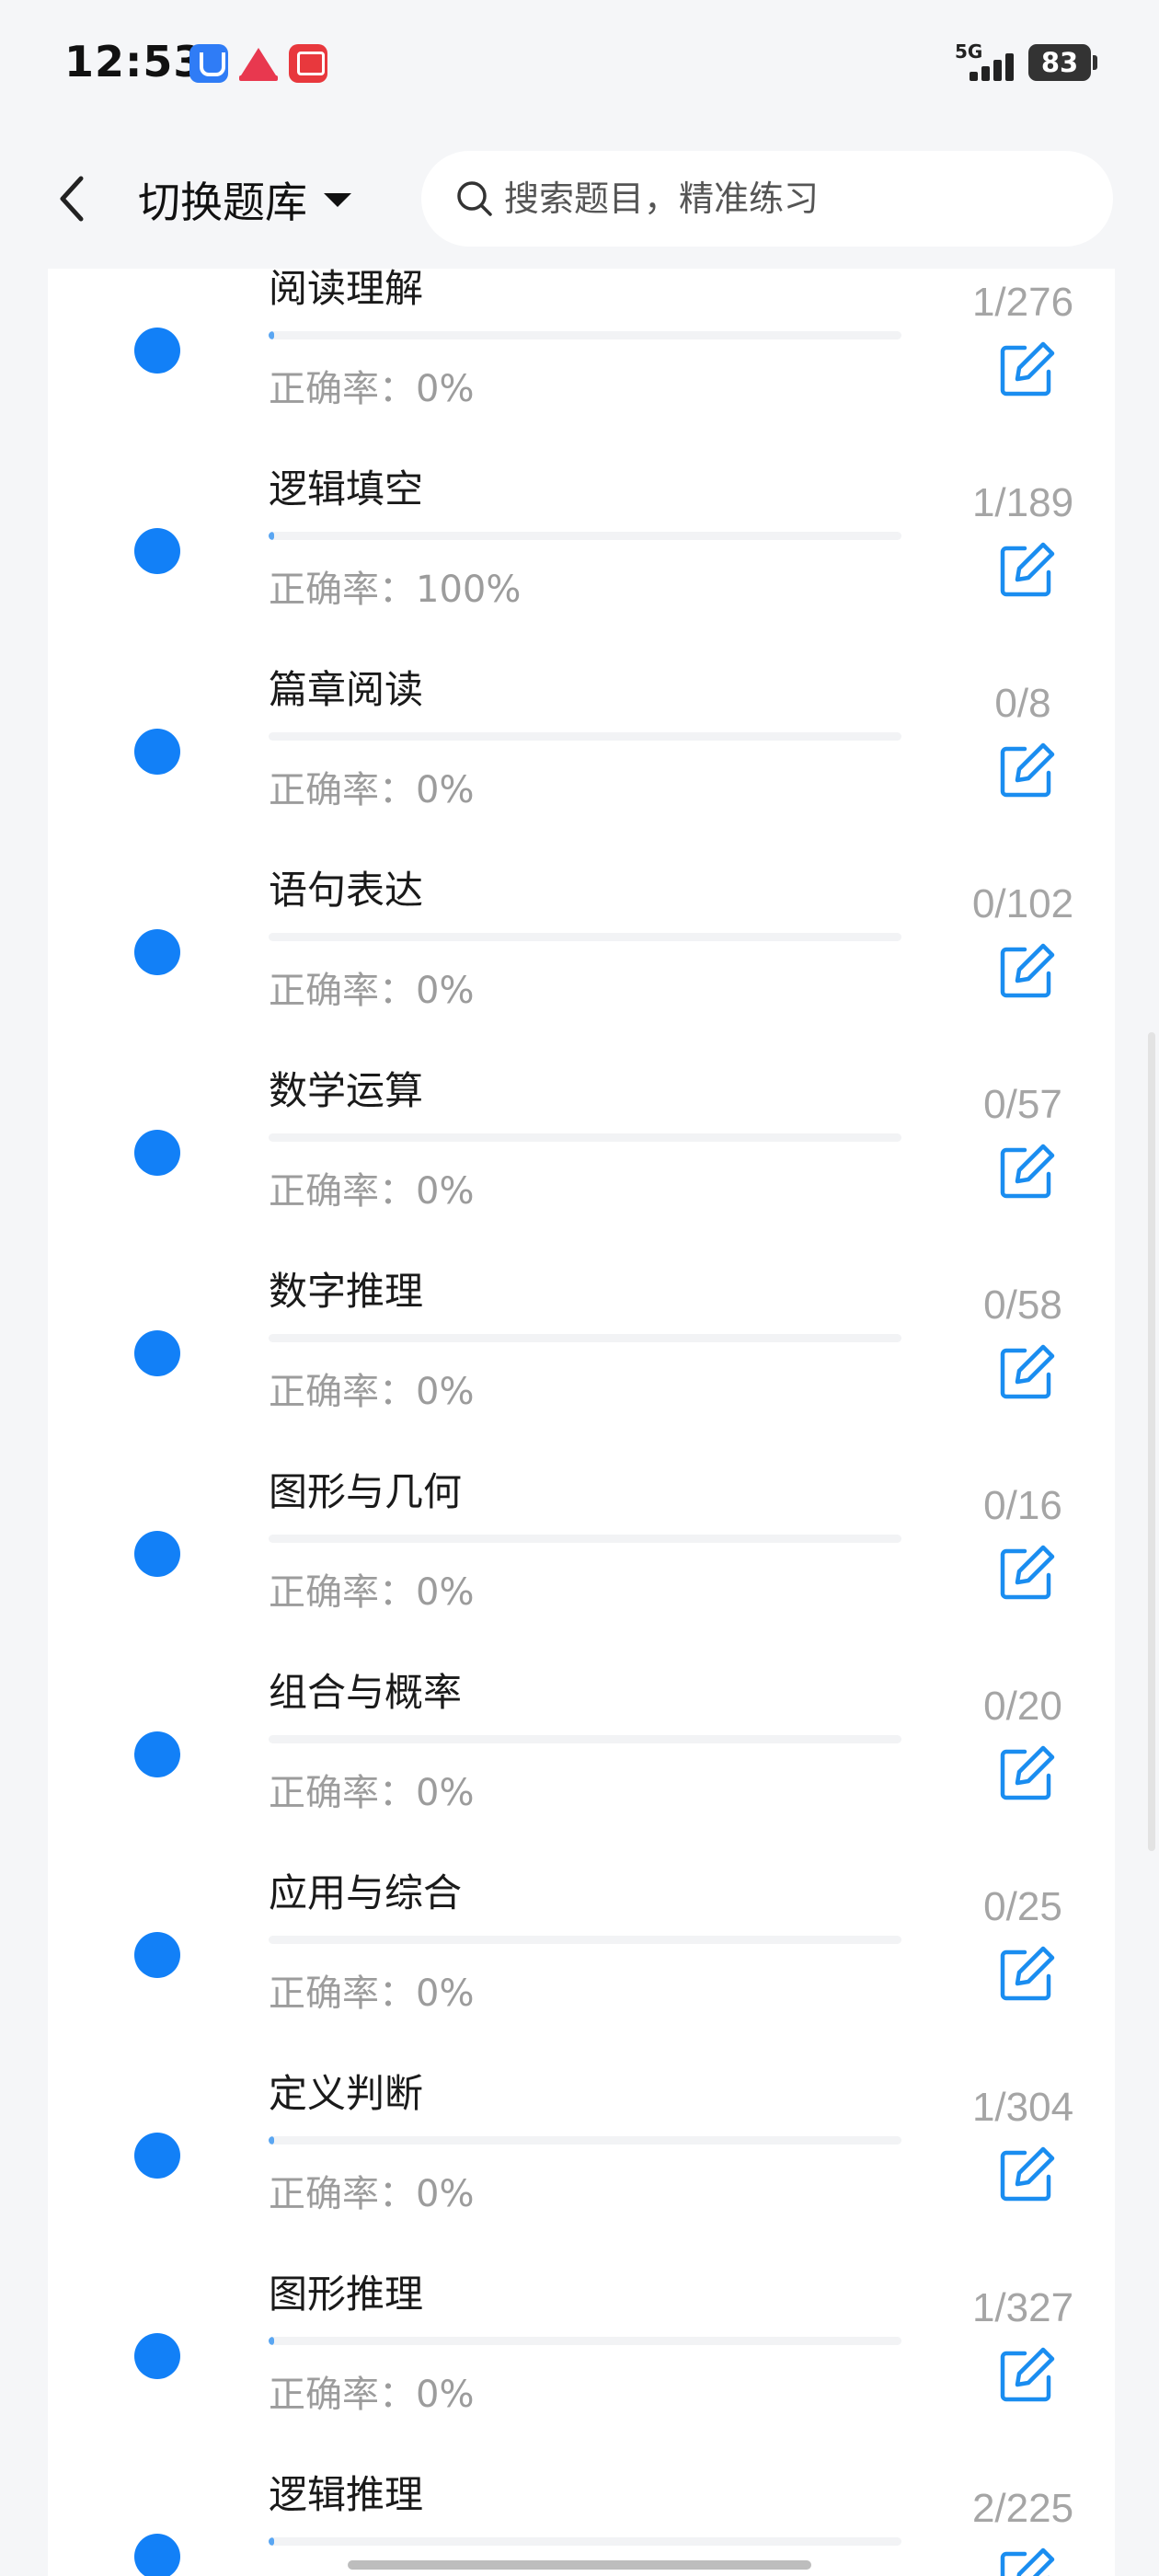 The height and width of the screenshot is (2576, 1159). I want to click on item-count: 1/189, so click(1022, 502).